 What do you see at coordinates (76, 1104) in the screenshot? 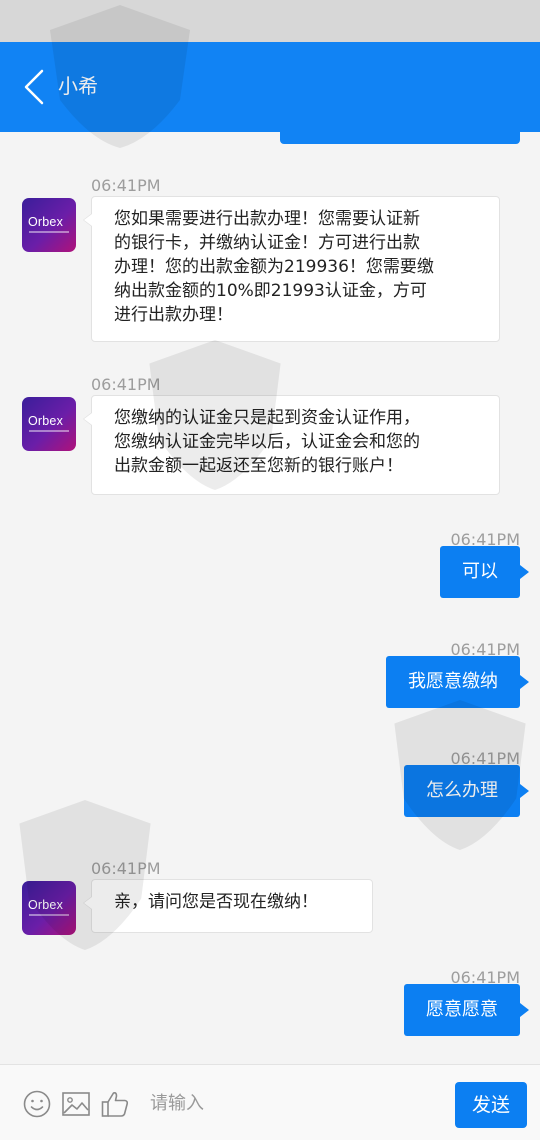
I see `image-icon` at bounding box center [76, 1104].